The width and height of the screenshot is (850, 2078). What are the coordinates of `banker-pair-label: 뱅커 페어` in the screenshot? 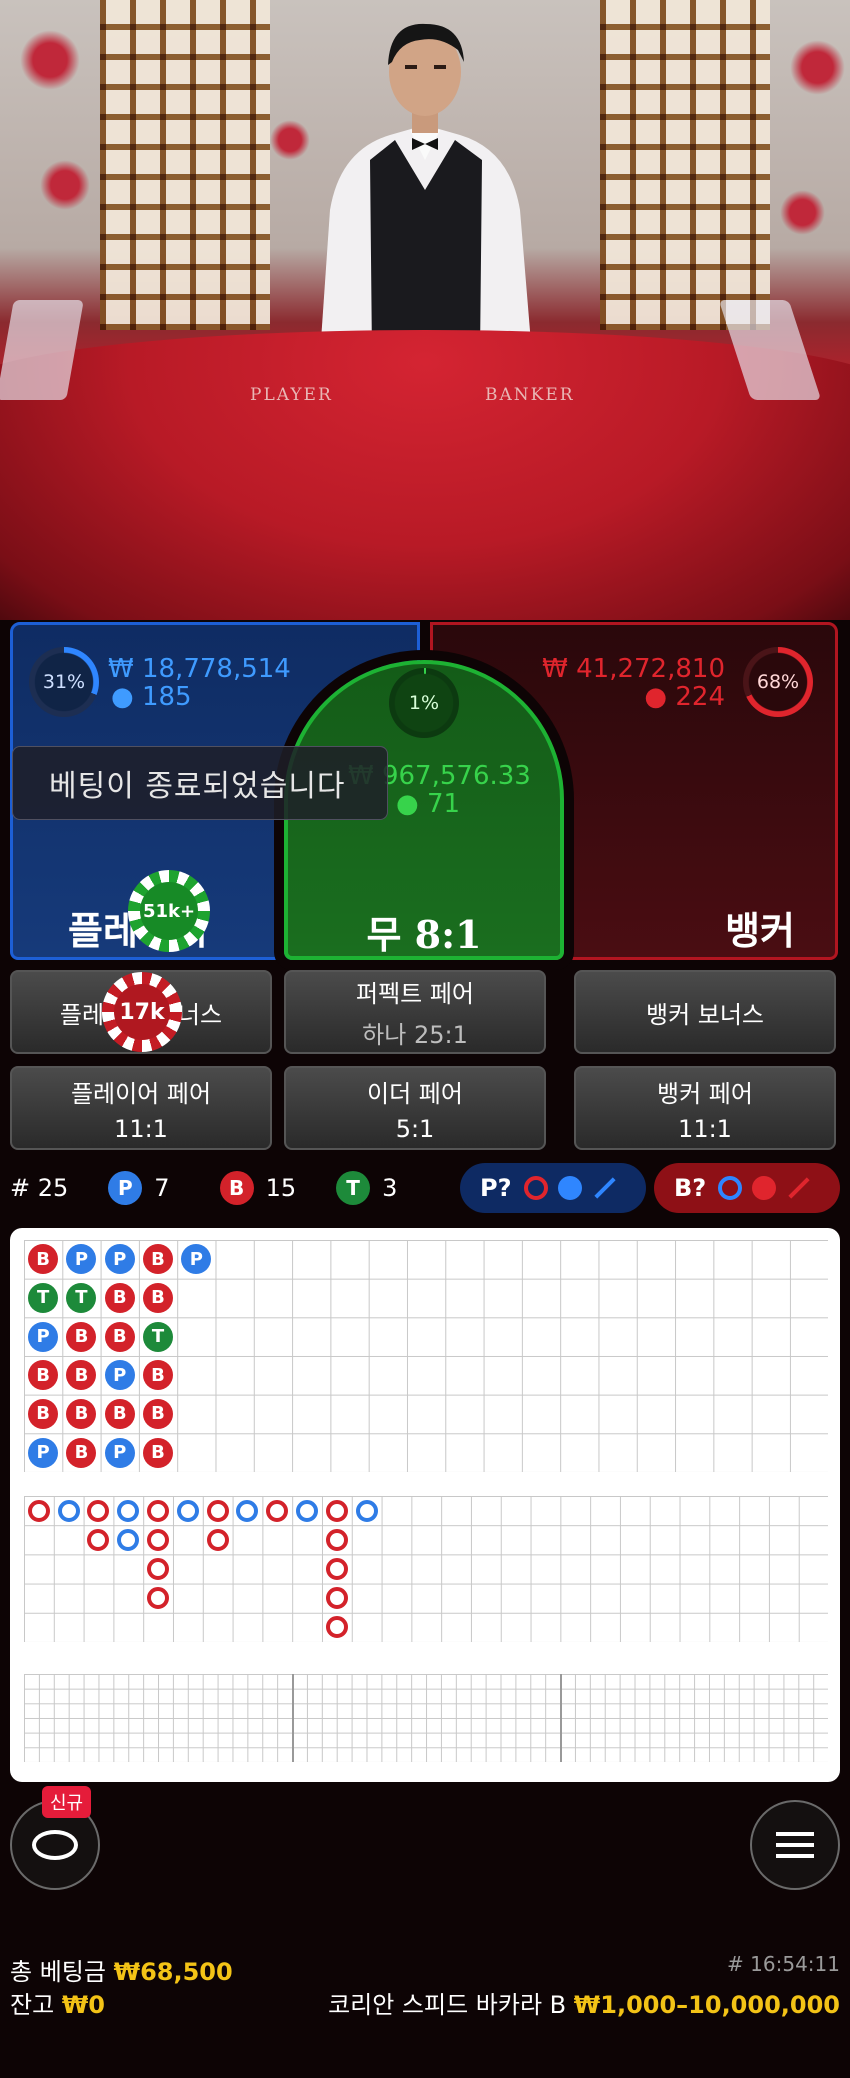 It's located at (705, 1093).